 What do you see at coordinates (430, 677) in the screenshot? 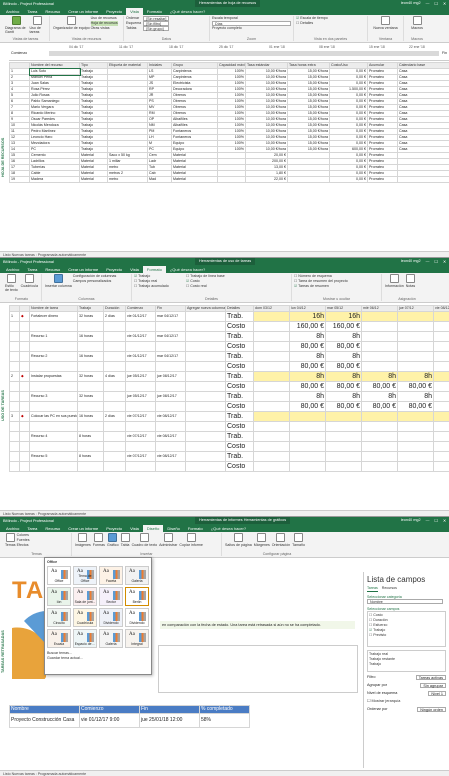
I see `filter-select: Tareas activas` at bounding box center [430, 677].